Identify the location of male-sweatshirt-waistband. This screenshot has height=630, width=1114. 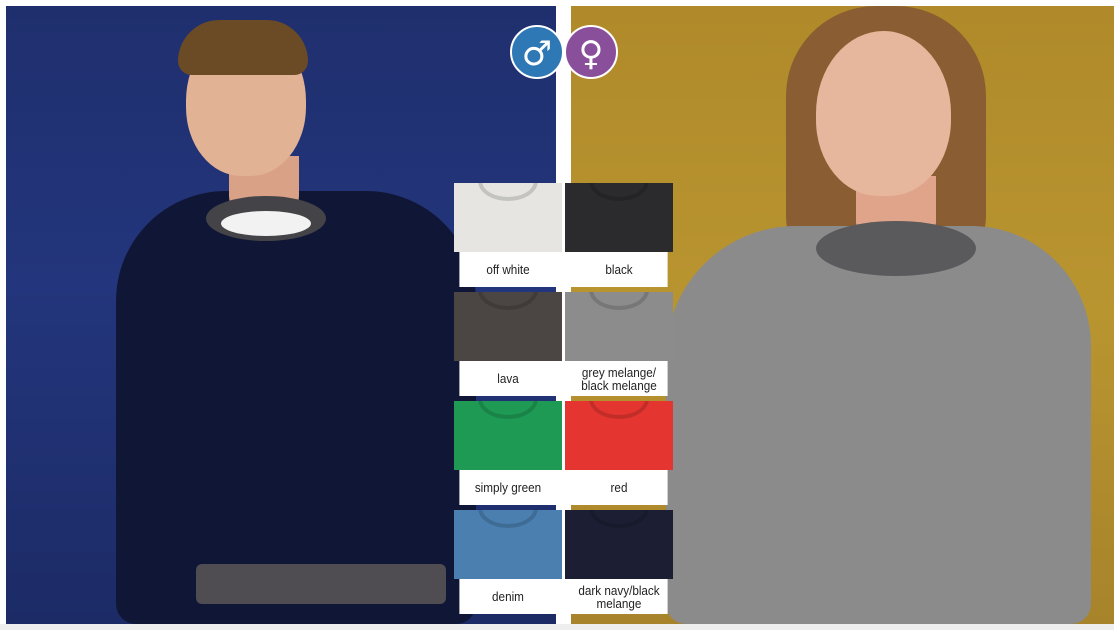
(321, 584).